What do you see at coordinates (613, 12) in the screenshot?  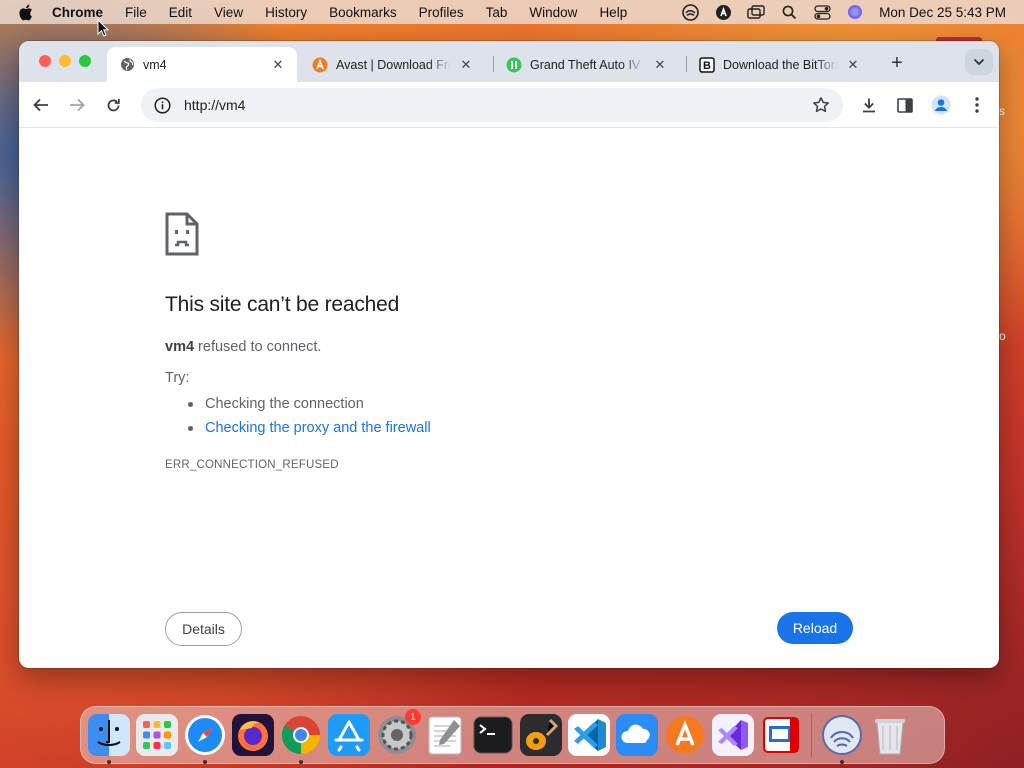 I see `menu-help: Help` at bounding box center [613, 12].